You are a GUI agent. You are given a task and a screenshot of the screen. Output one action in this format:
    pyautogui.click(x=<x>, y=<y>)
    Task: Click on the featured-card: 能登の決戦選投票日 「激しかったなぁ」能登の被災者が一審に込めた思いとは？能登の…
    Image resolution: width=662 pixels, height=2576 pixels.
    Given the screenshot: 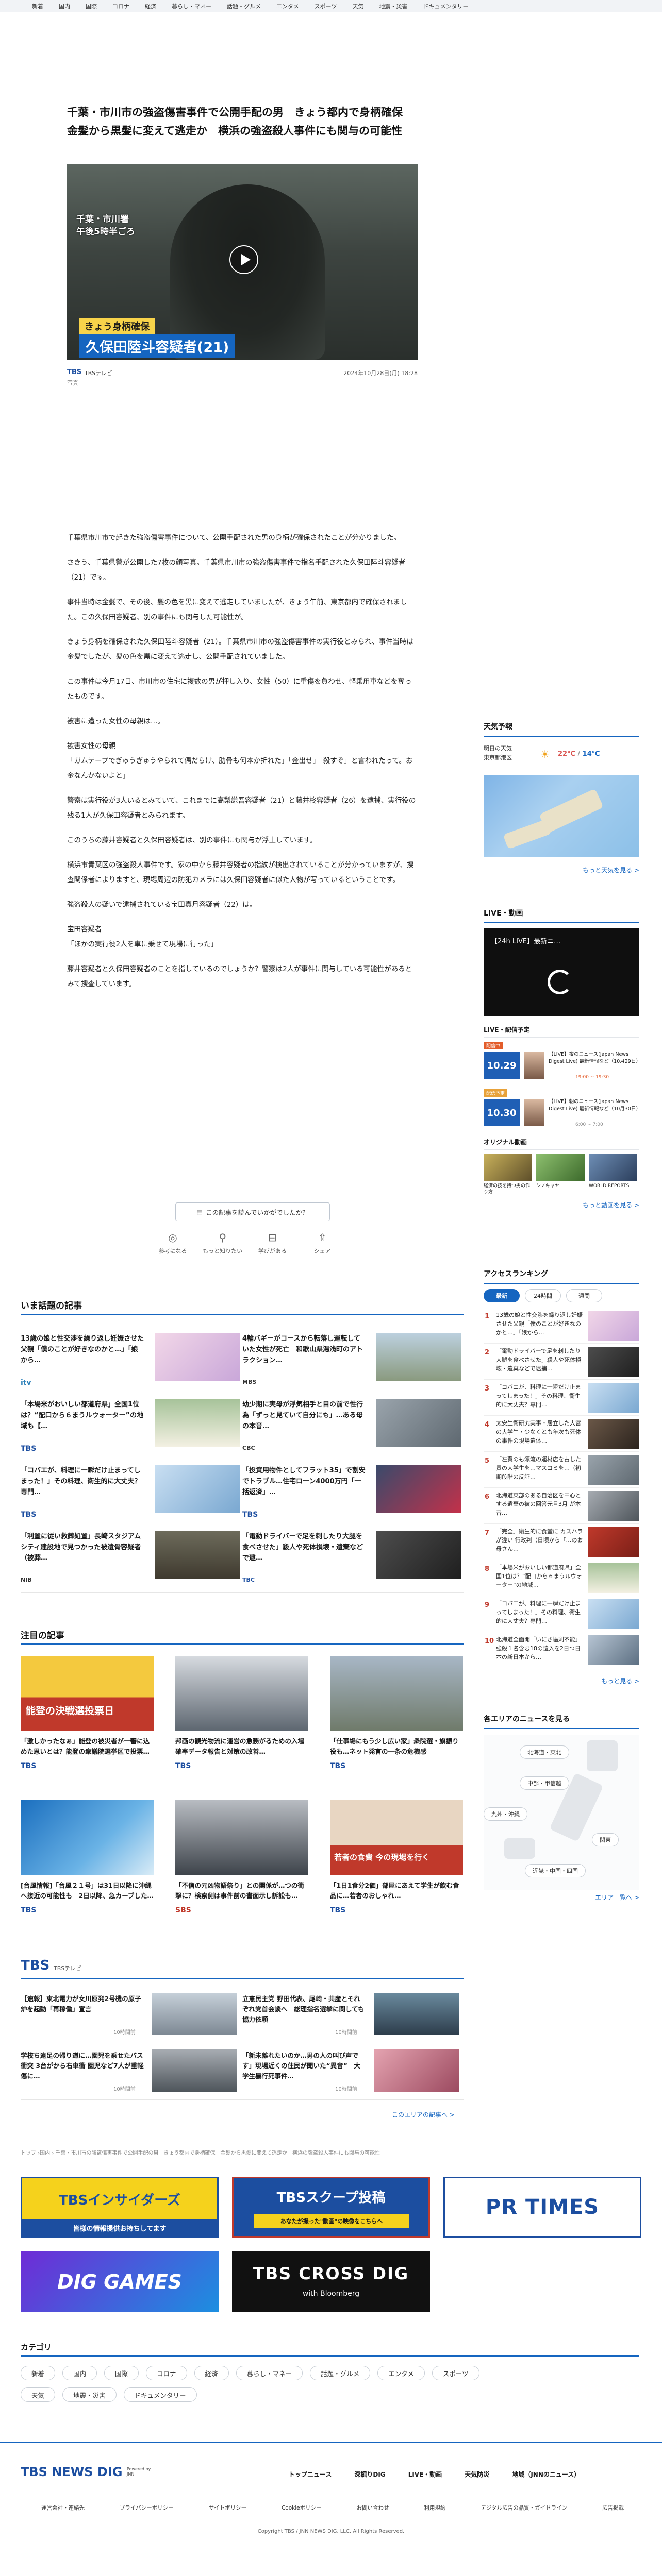 What is the action you would take?
    pyautogui.click(x=87, y=1713)
    